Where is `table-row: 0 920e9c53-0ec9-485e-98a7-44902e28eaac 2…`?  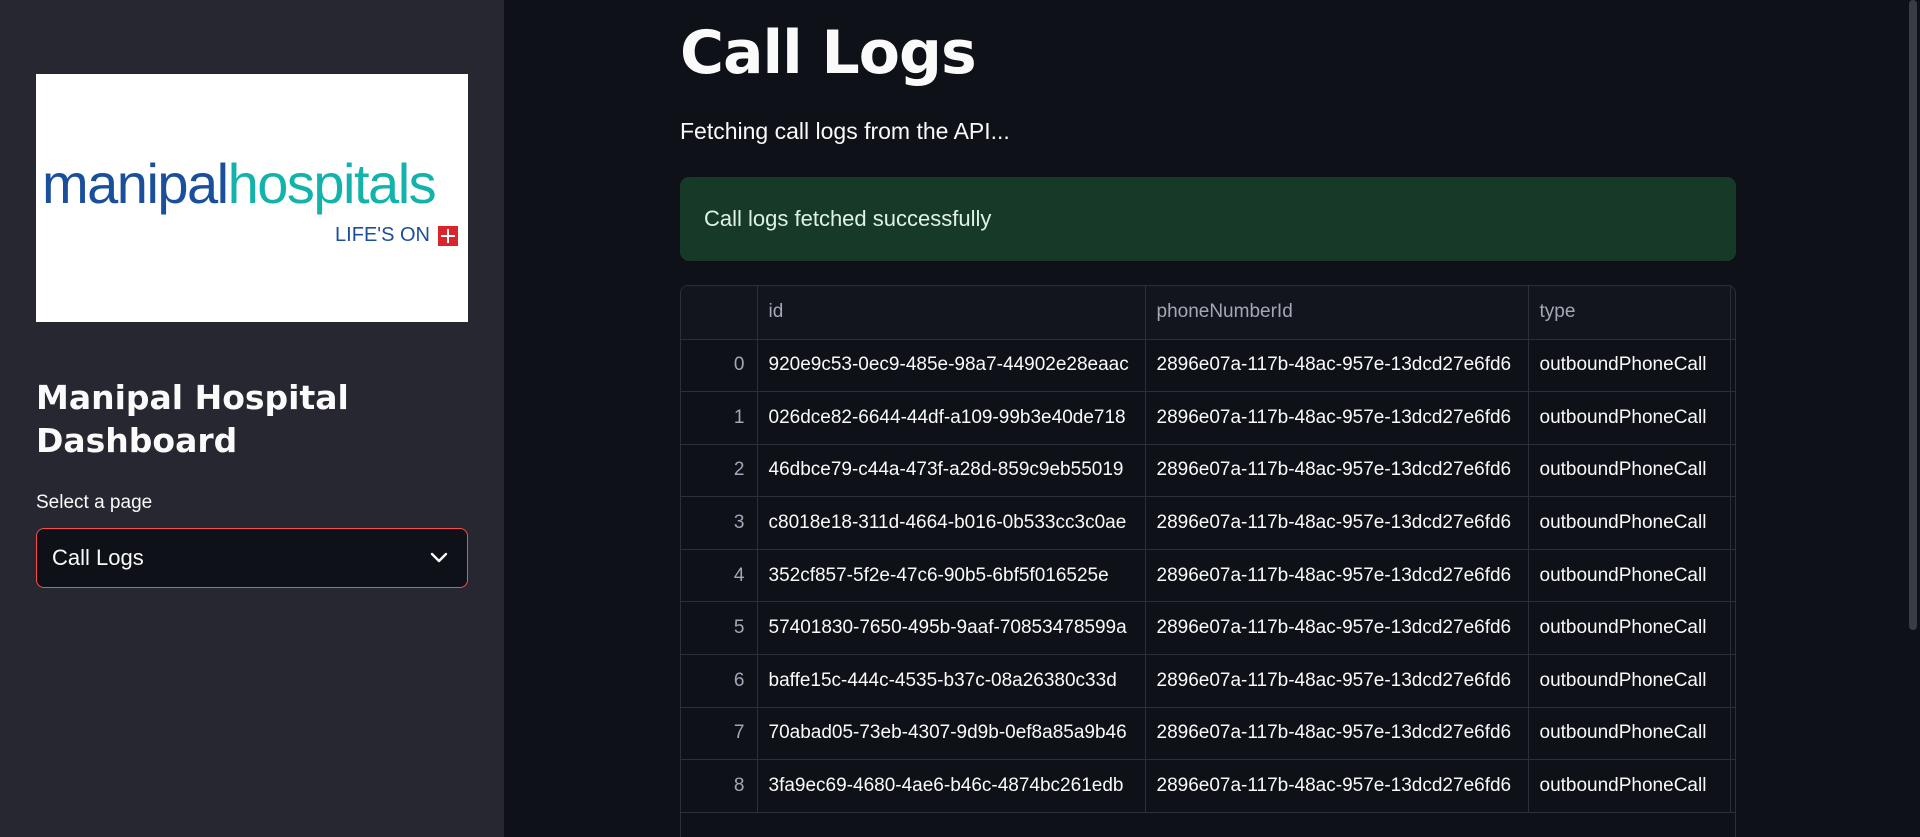 table-row: 0 920e9c53-0ec9-485e-98a7-44902e28eaac 2… is located at coordinates (1208, 366).